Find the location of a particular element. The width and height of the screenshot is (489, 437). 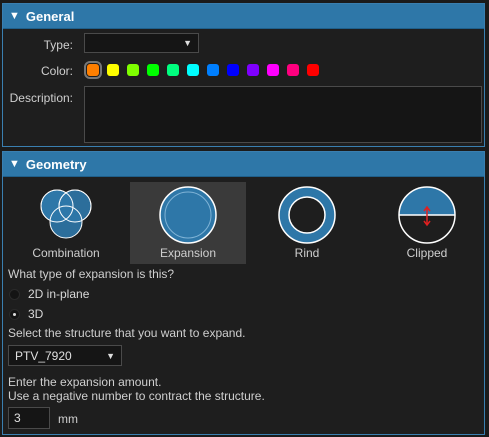

expansion-icon is located at coordinates (188, 215).